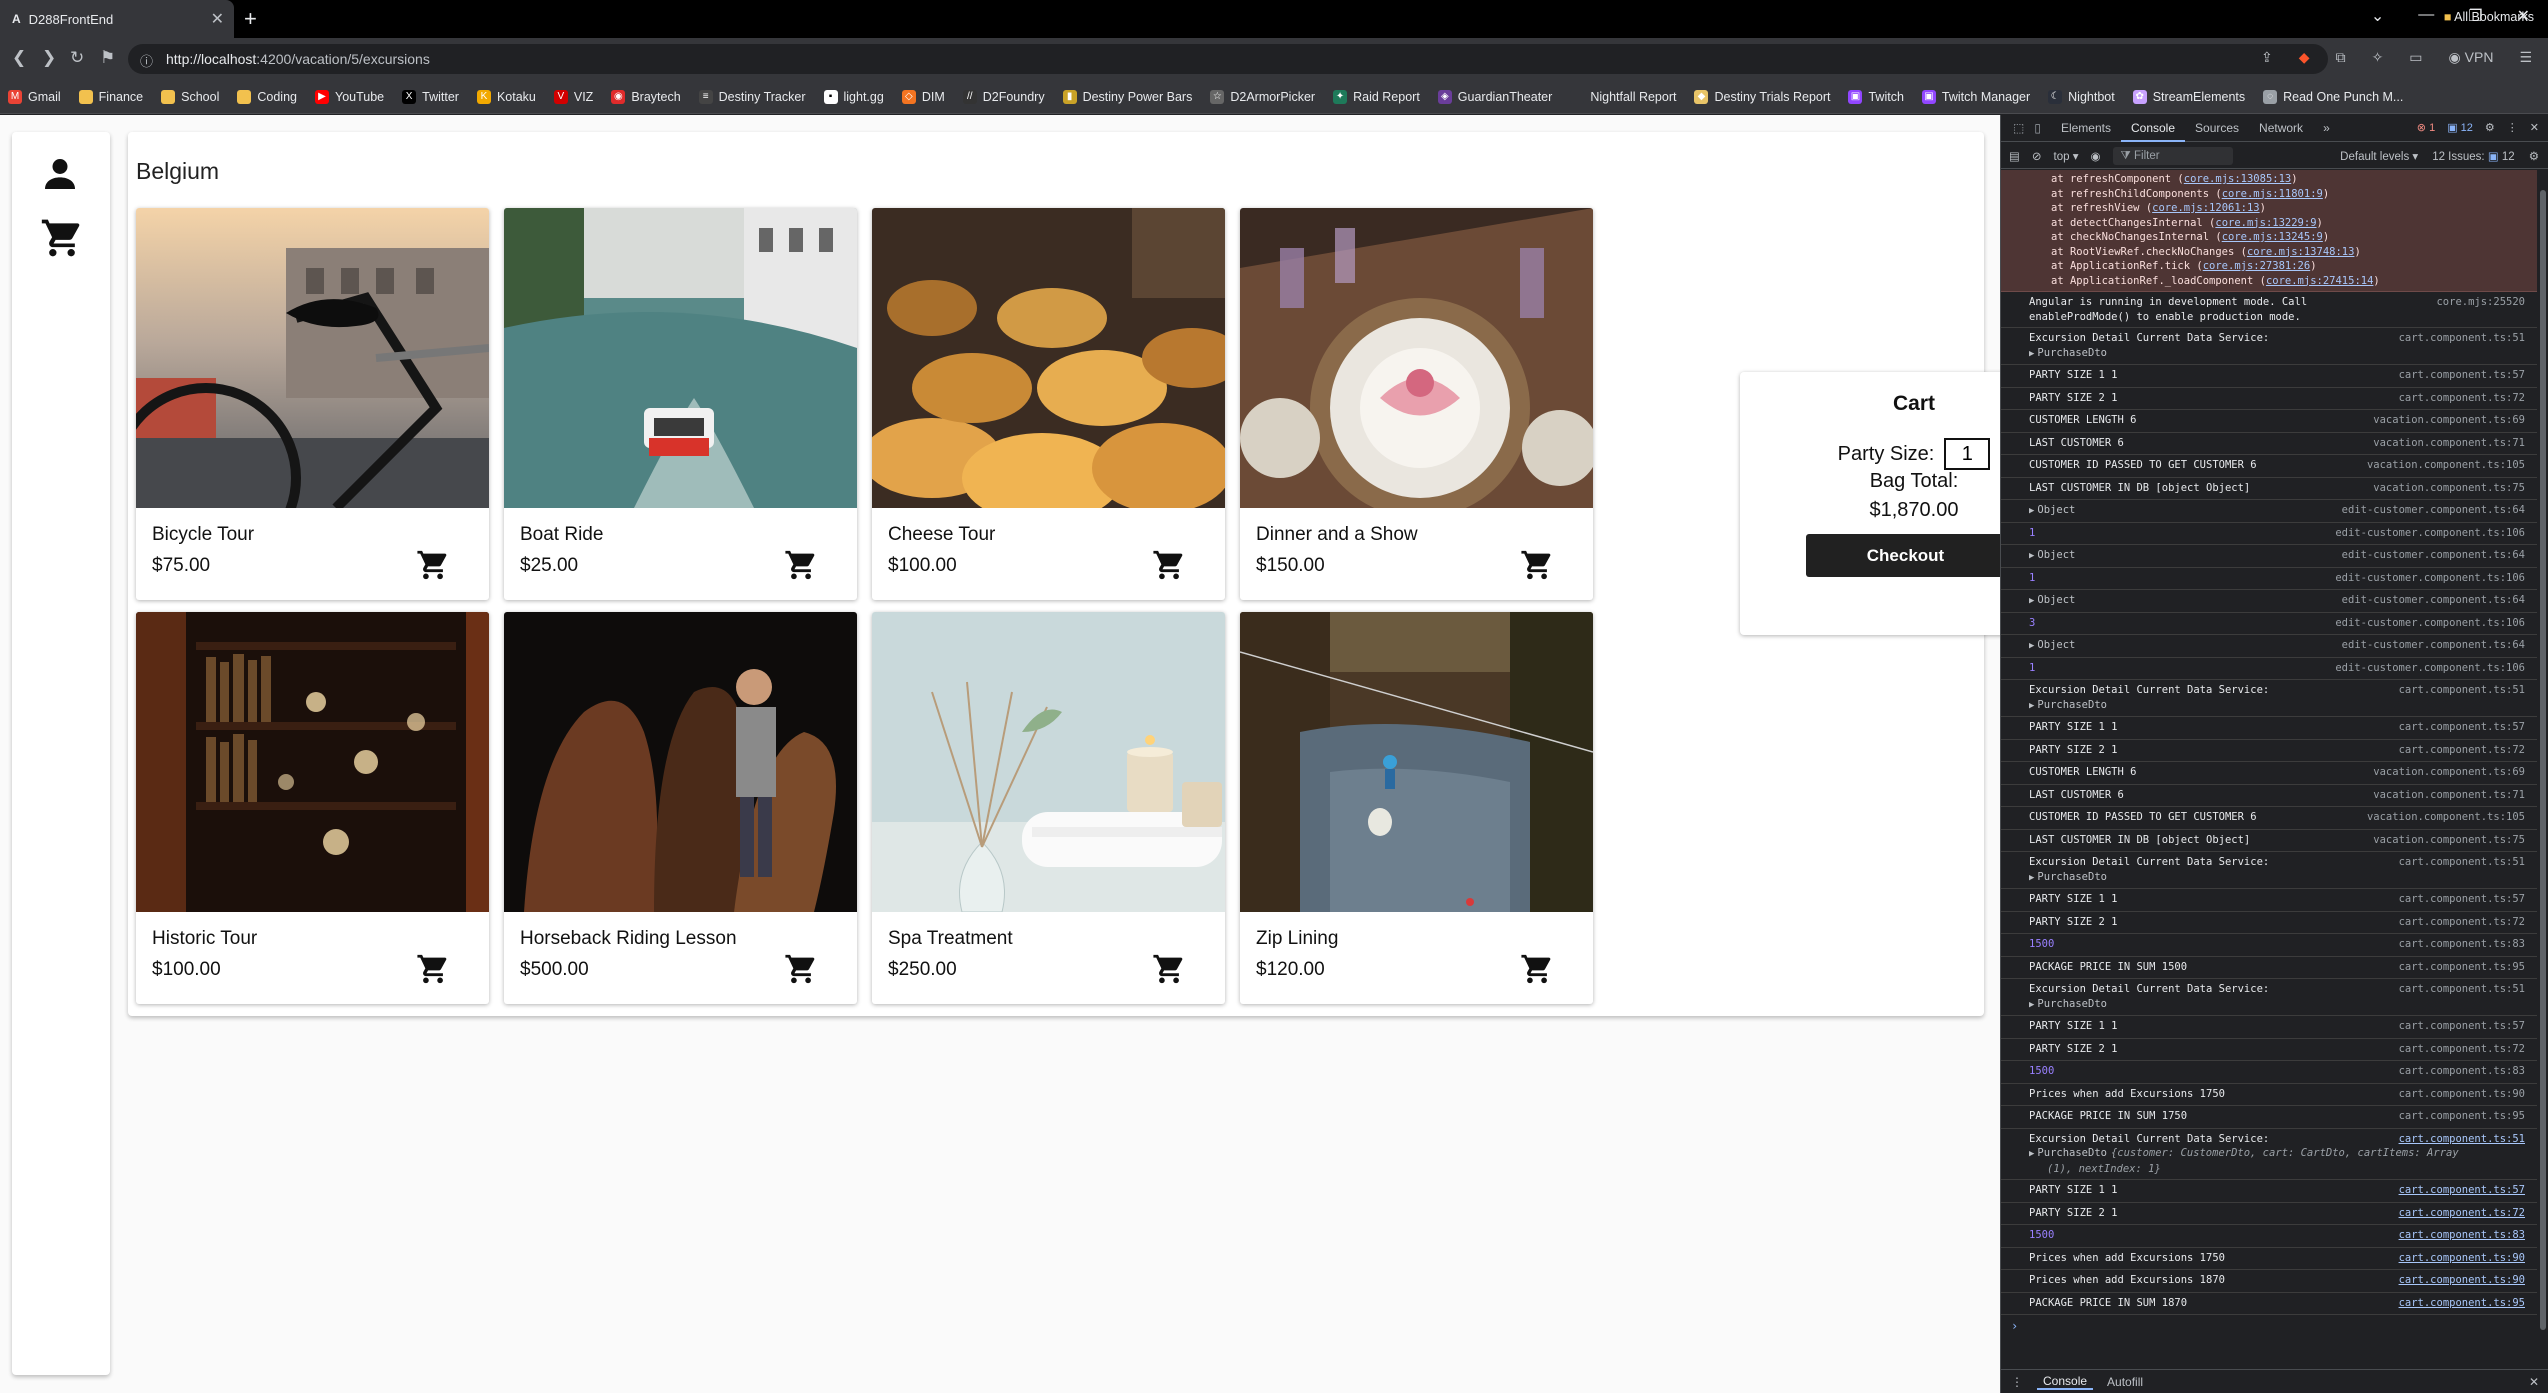 This screenshot has width=2548, height=1393. Describe the element at coordinates (2415, 57) in the screenshot. I see `sidebar-icon: ▭` at that location.